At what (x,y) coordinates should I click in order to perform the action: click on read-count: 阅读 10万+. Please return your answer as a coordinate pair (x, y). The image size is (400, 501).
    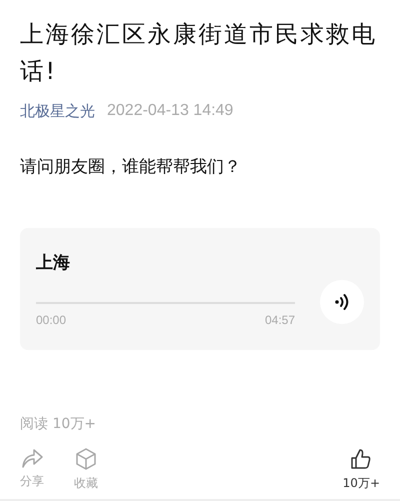
    Looking at the image, I should click on (58, 424).